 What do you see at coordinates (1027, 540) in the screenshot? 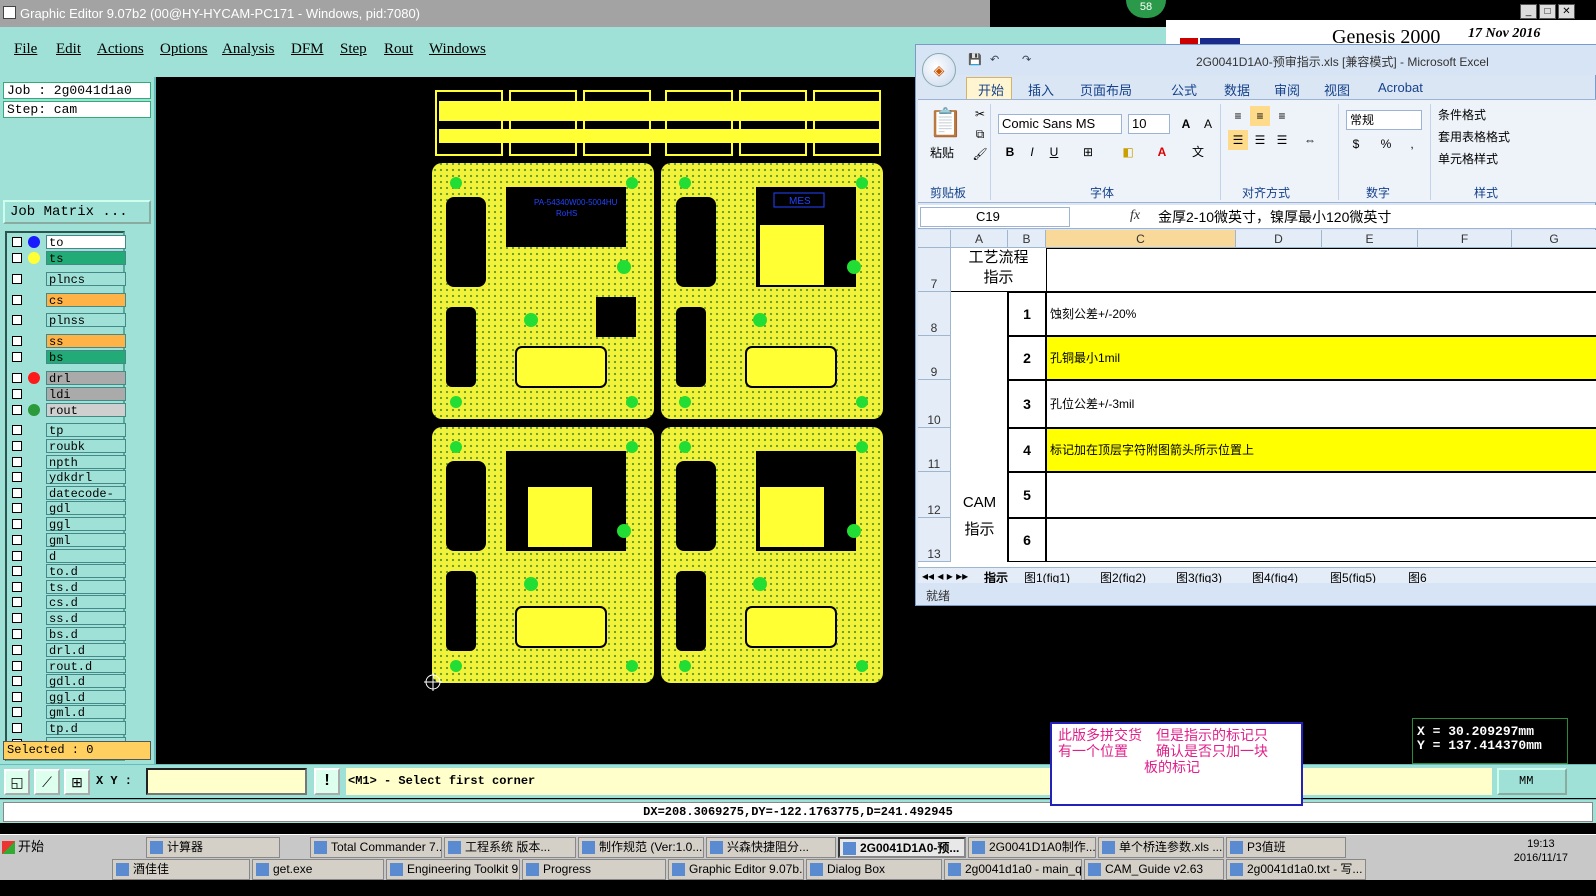
I see `cell-item-number: 6` at bounding box center [1027, 540].